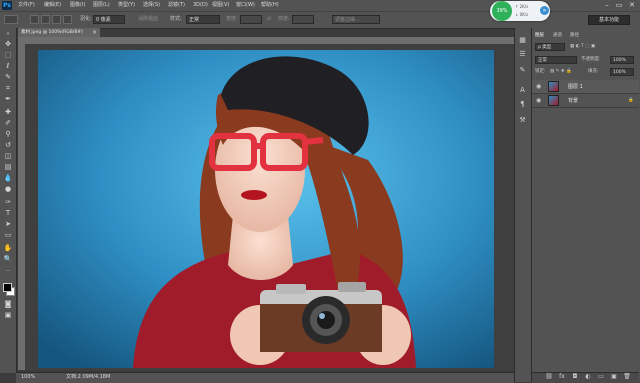 The image size is (640, 383). I want to click on gradient-tool-icon: ▤, so click(8, 167).